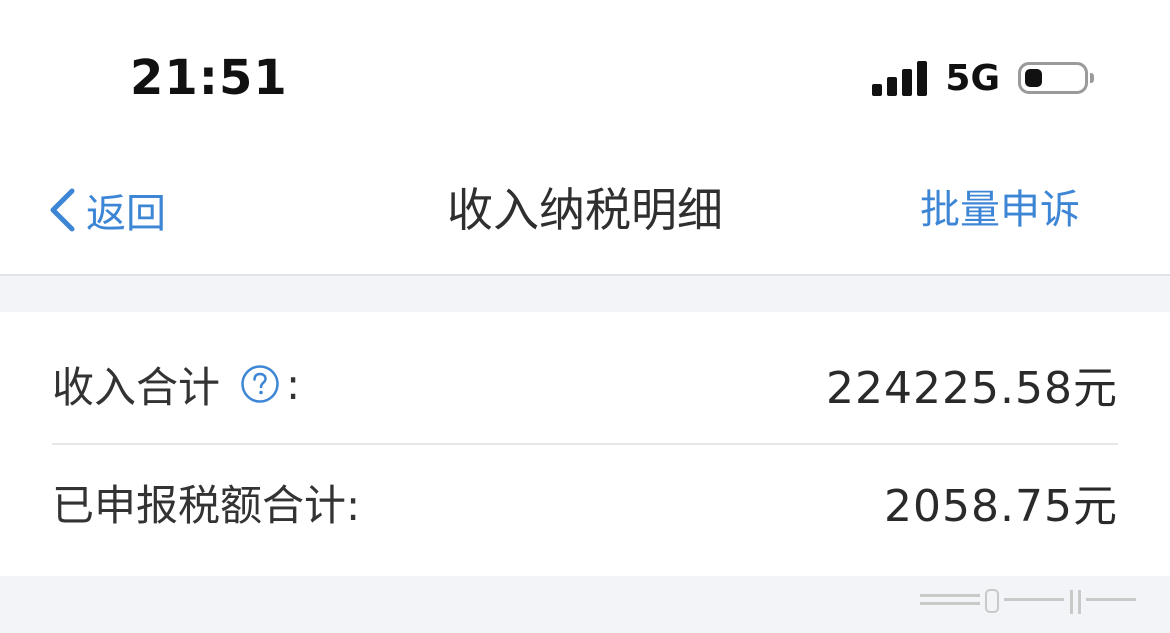 Image resolution: width=1170 pixels, height=633 pixels. Describe the element at coordinates (1028, 601) in the screenshot. I see `watermark-icon` at that location.